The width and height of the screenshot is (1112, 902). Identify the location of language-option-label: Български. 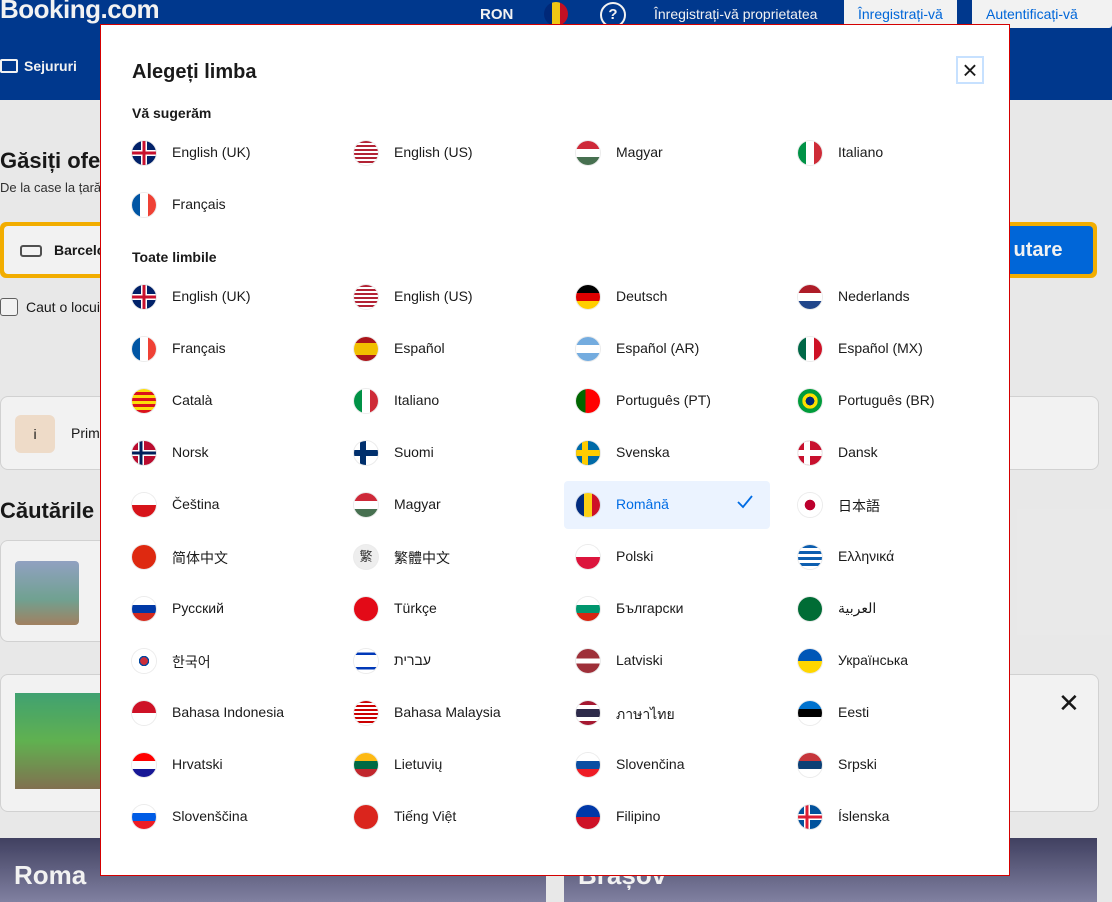
(650, 608).